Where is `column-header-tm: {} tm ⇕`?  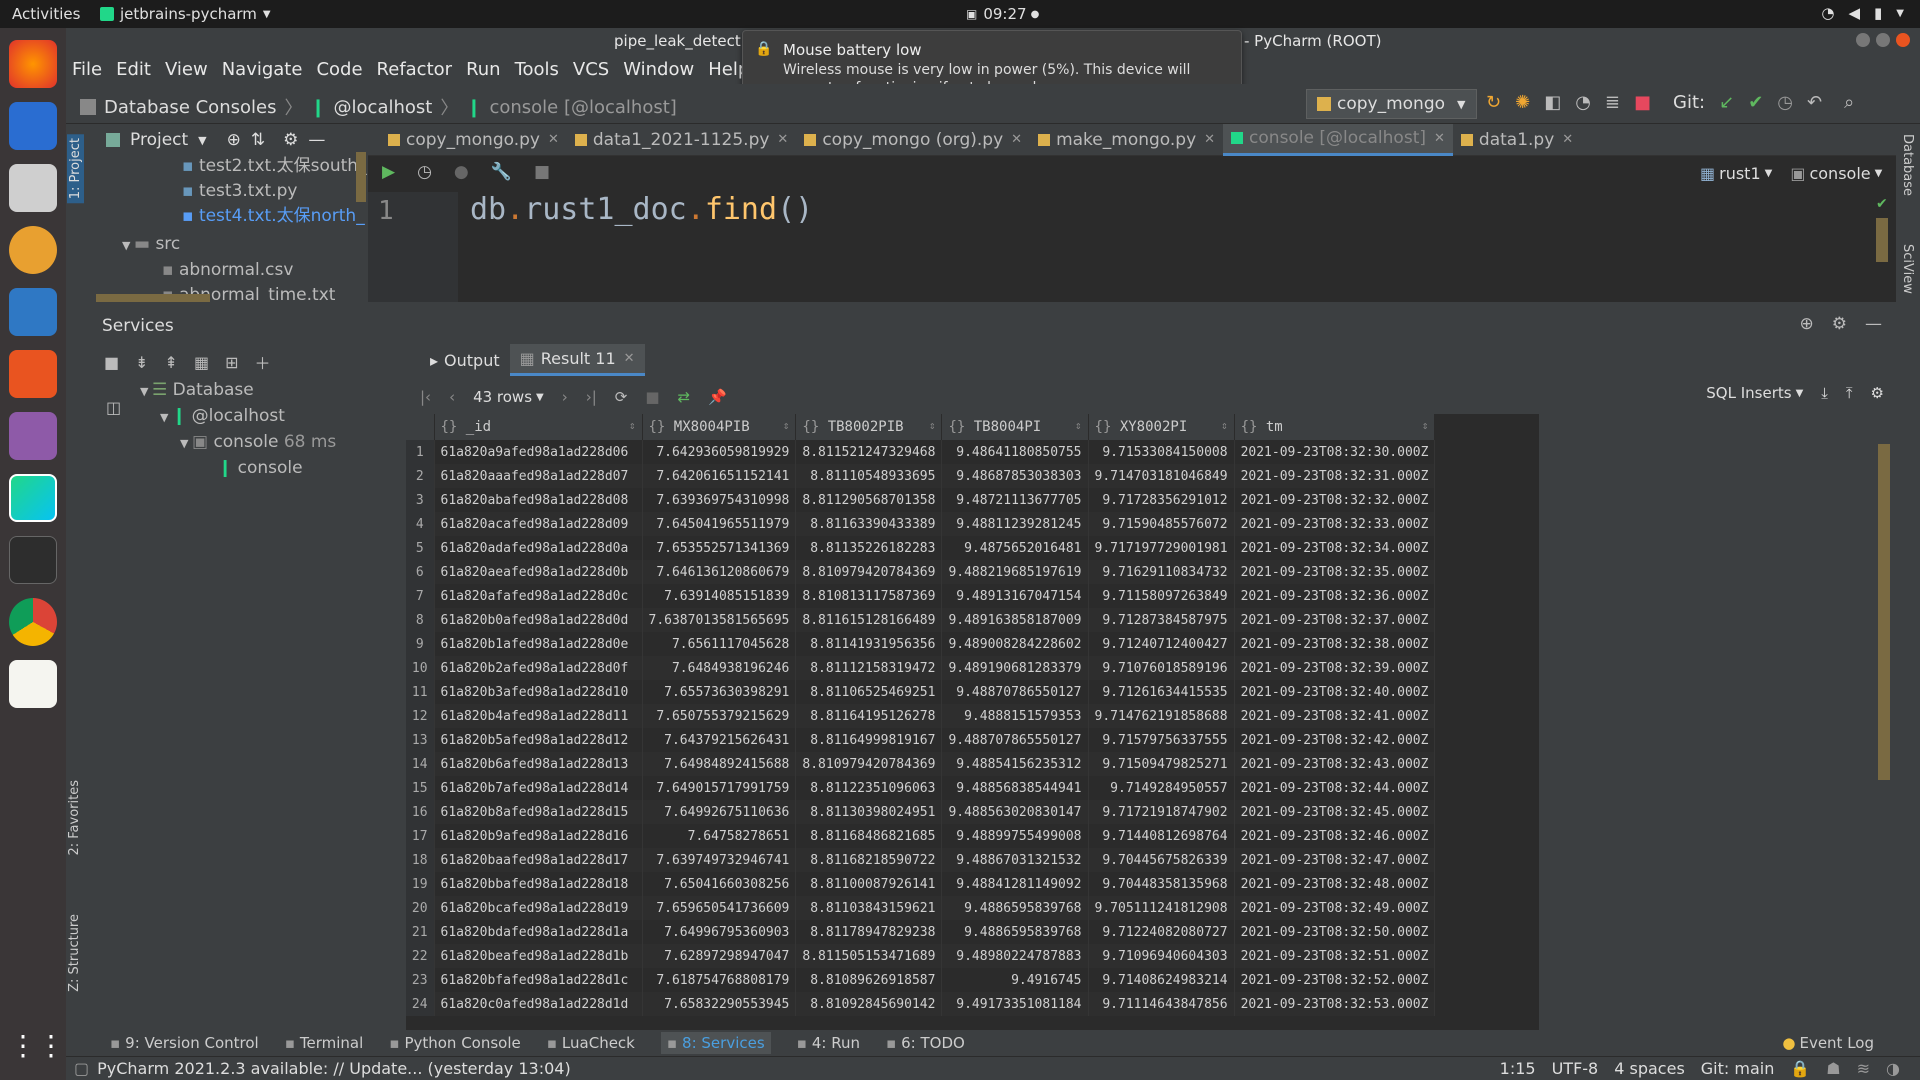
column-header-tm: {} tm ⇕ is located at coordinates (1335, 427).